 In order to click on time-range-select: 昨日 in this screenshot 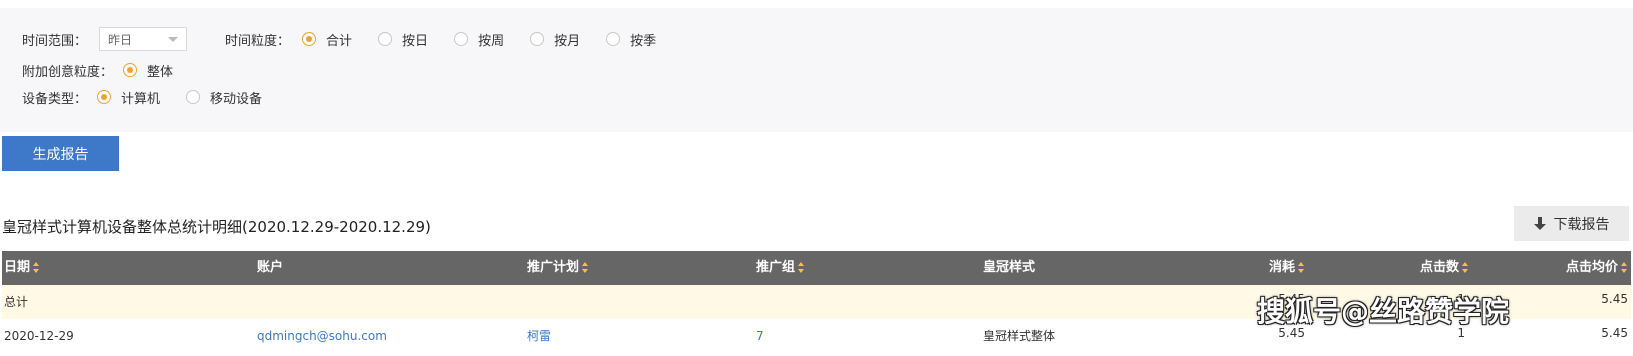, I will do `click(143, 39)`.